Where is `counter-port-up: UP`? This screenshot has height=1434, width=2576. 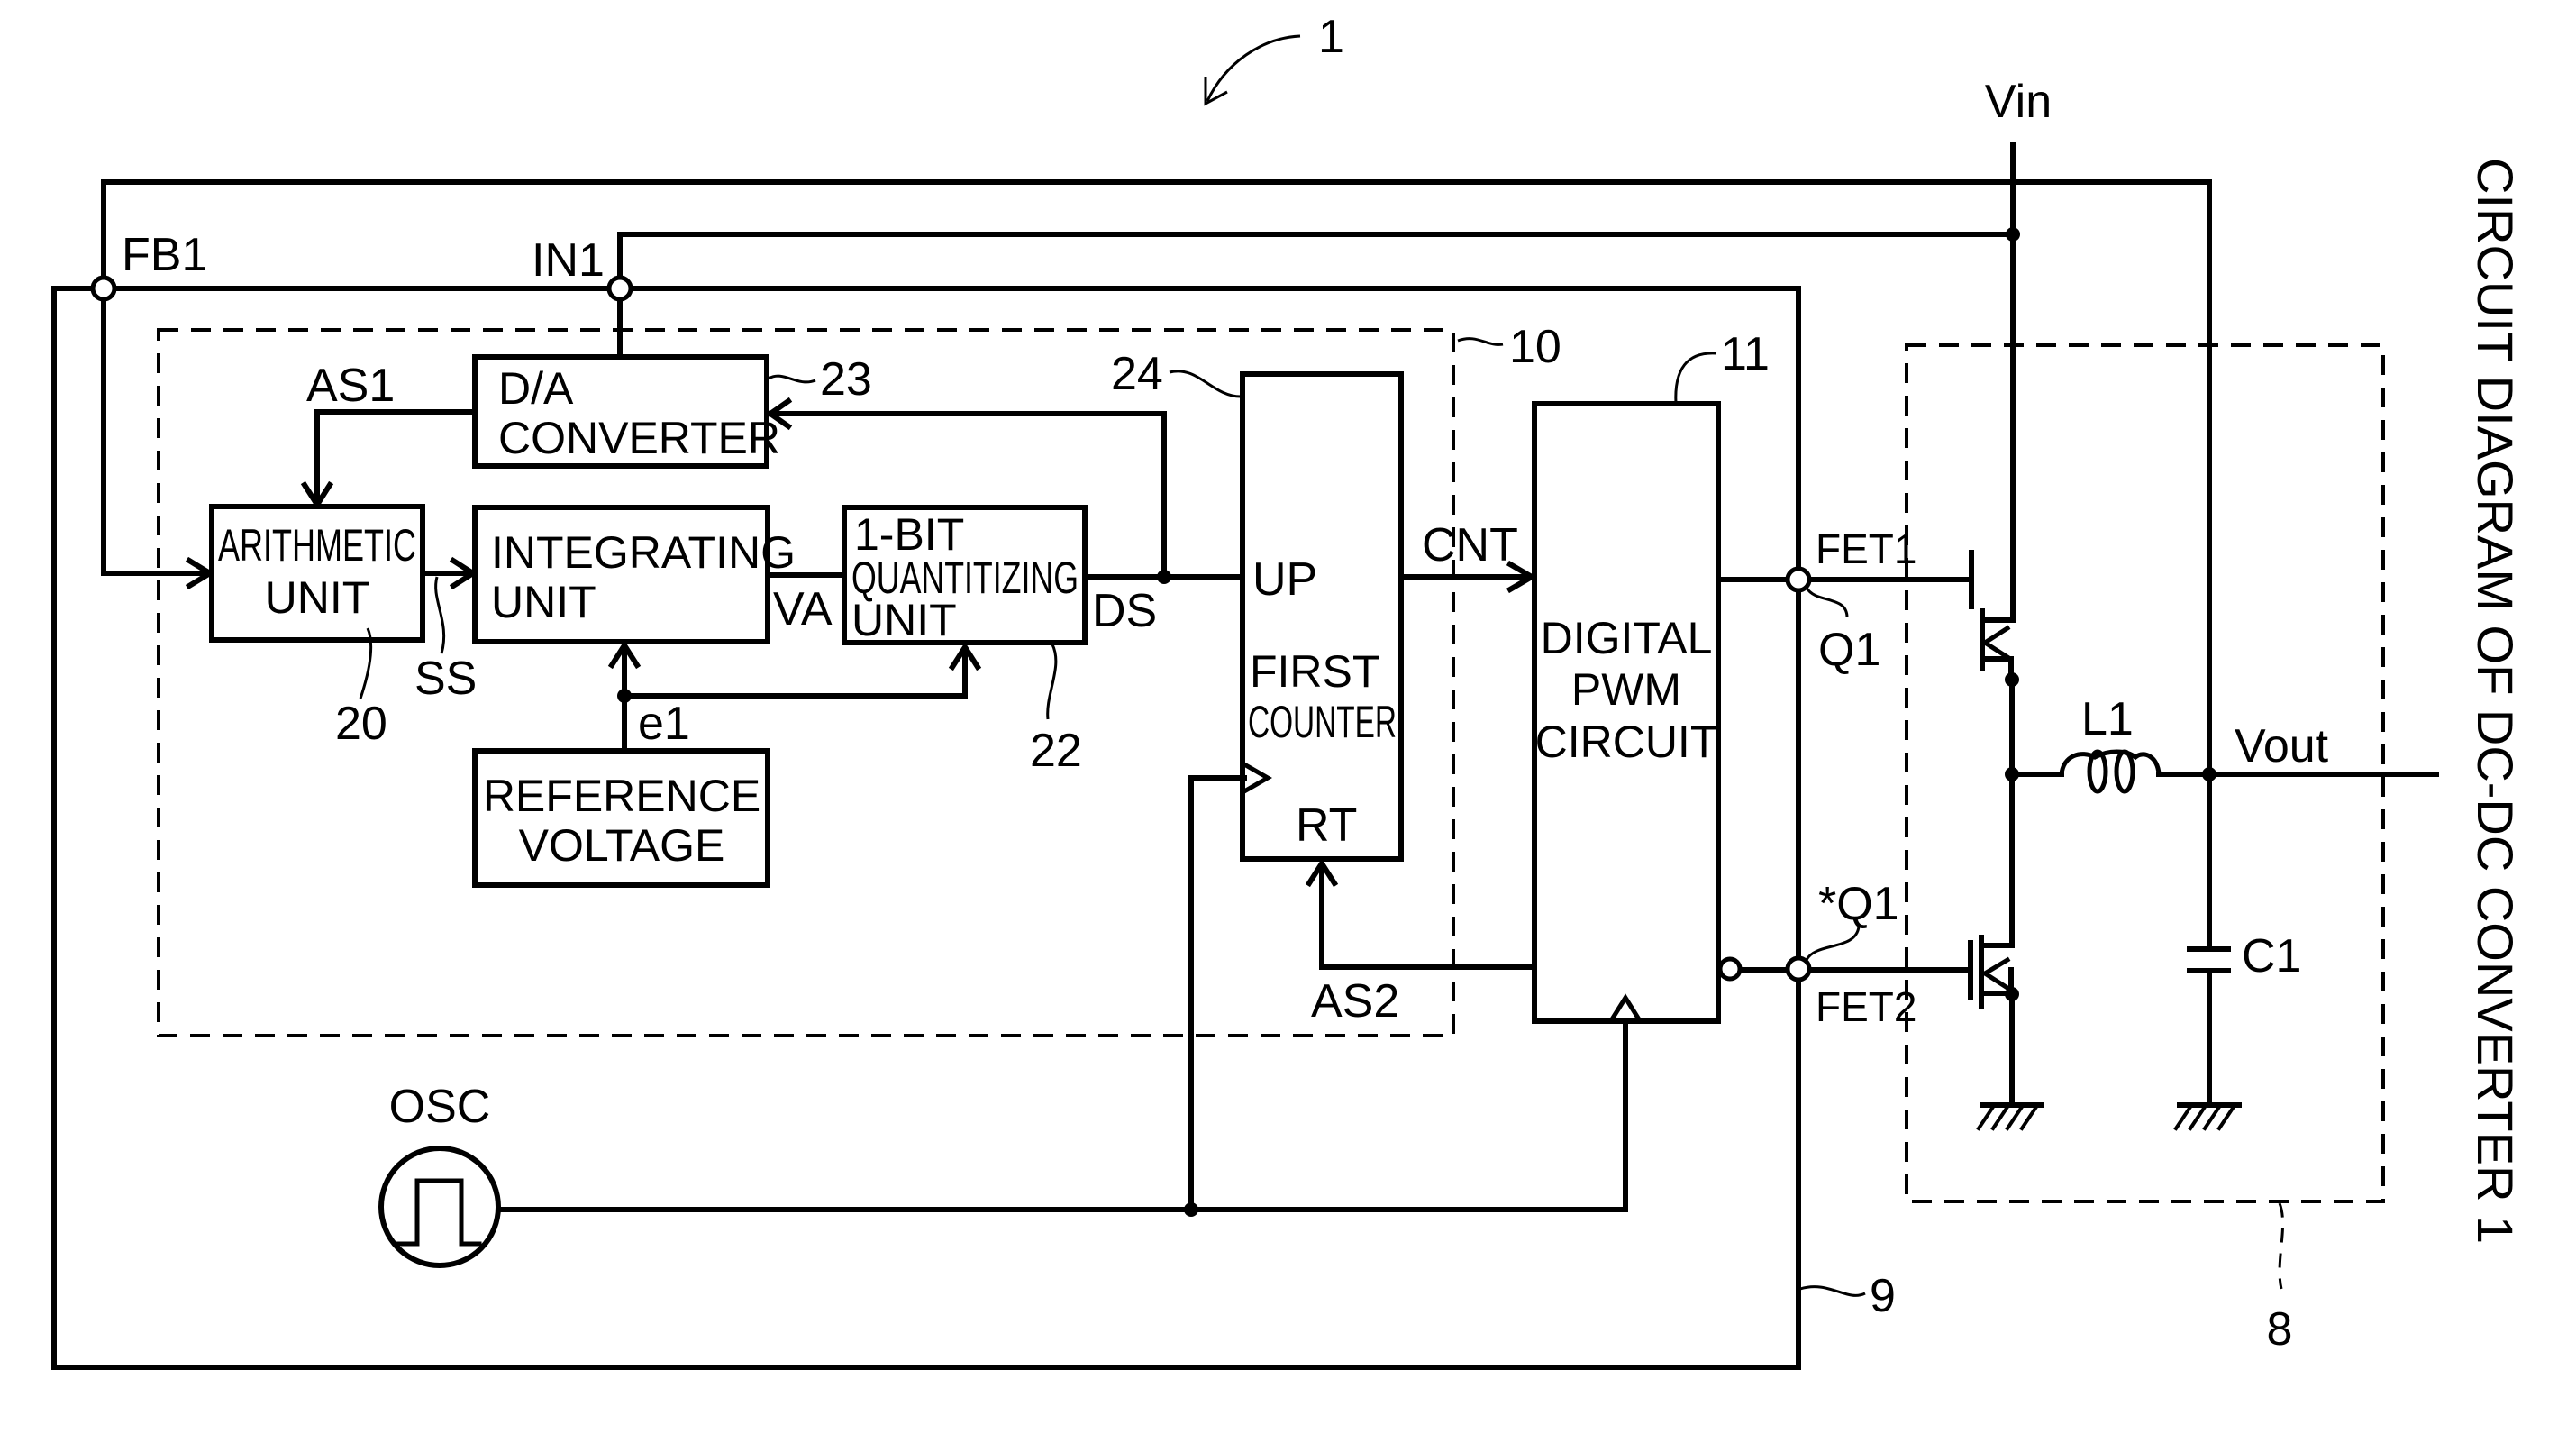 counter-port-up: UP is located at coordinates (1284, 579).